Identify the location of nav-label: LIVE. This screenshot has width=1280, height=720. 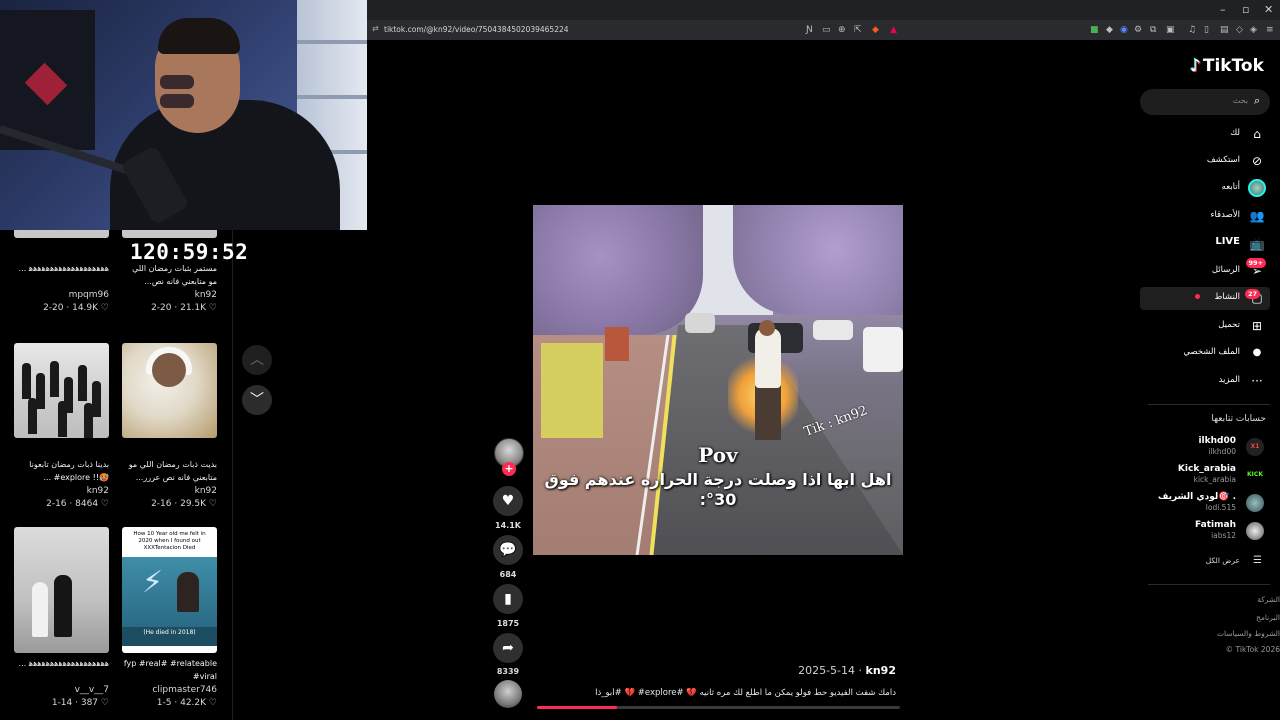
(1227, 241).